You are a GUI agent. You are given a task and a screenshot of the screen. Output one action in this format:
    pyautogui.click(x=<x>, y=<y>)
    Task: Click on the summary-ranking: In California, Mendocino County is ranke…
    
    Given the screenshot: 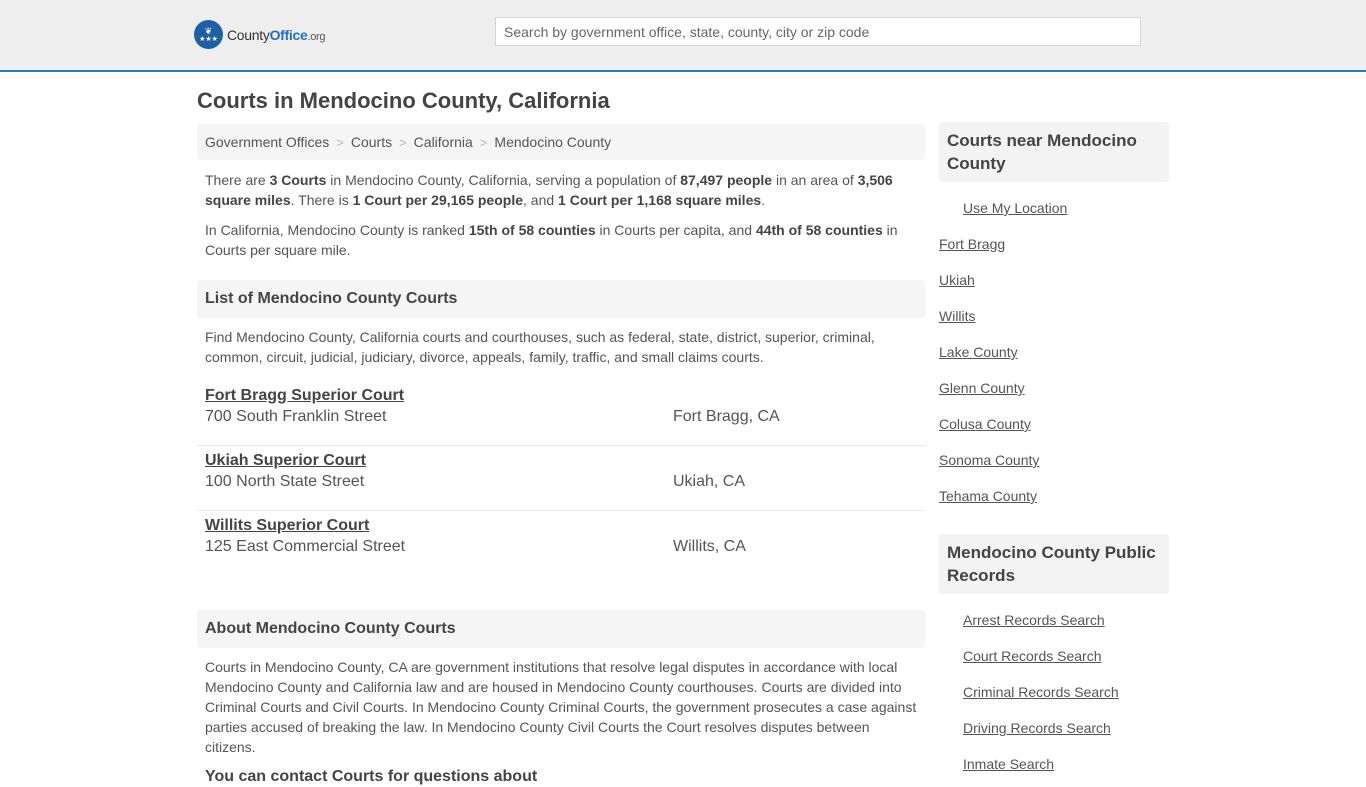 What is the action you would take?
    pyautogui.click(x=551, y=240)
    